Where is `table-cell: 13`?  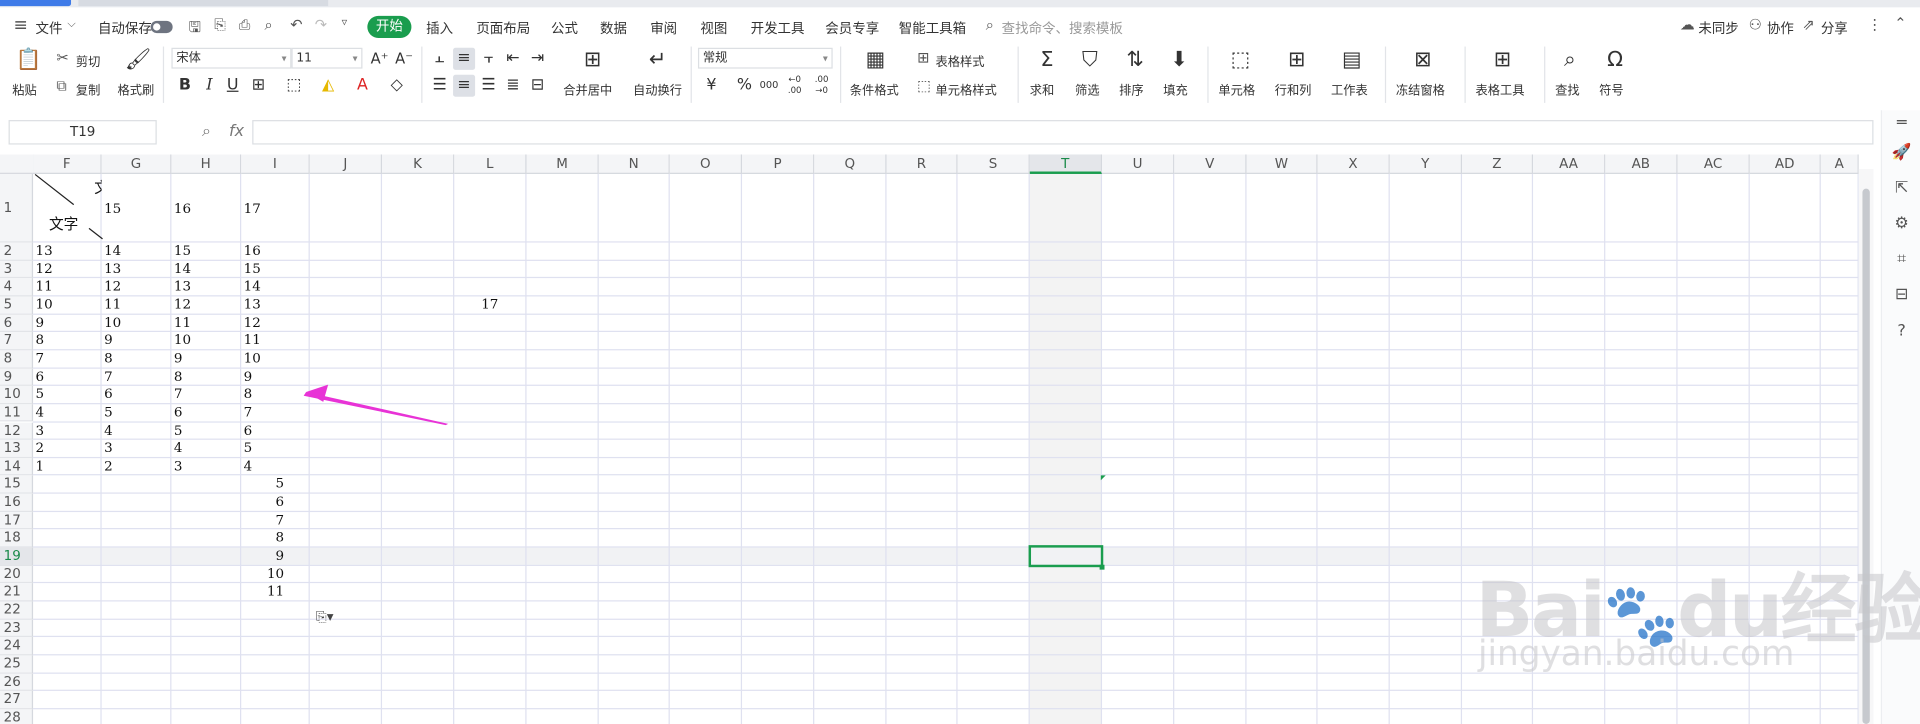 table-cell: 13 is located at coordinates (207, 287).